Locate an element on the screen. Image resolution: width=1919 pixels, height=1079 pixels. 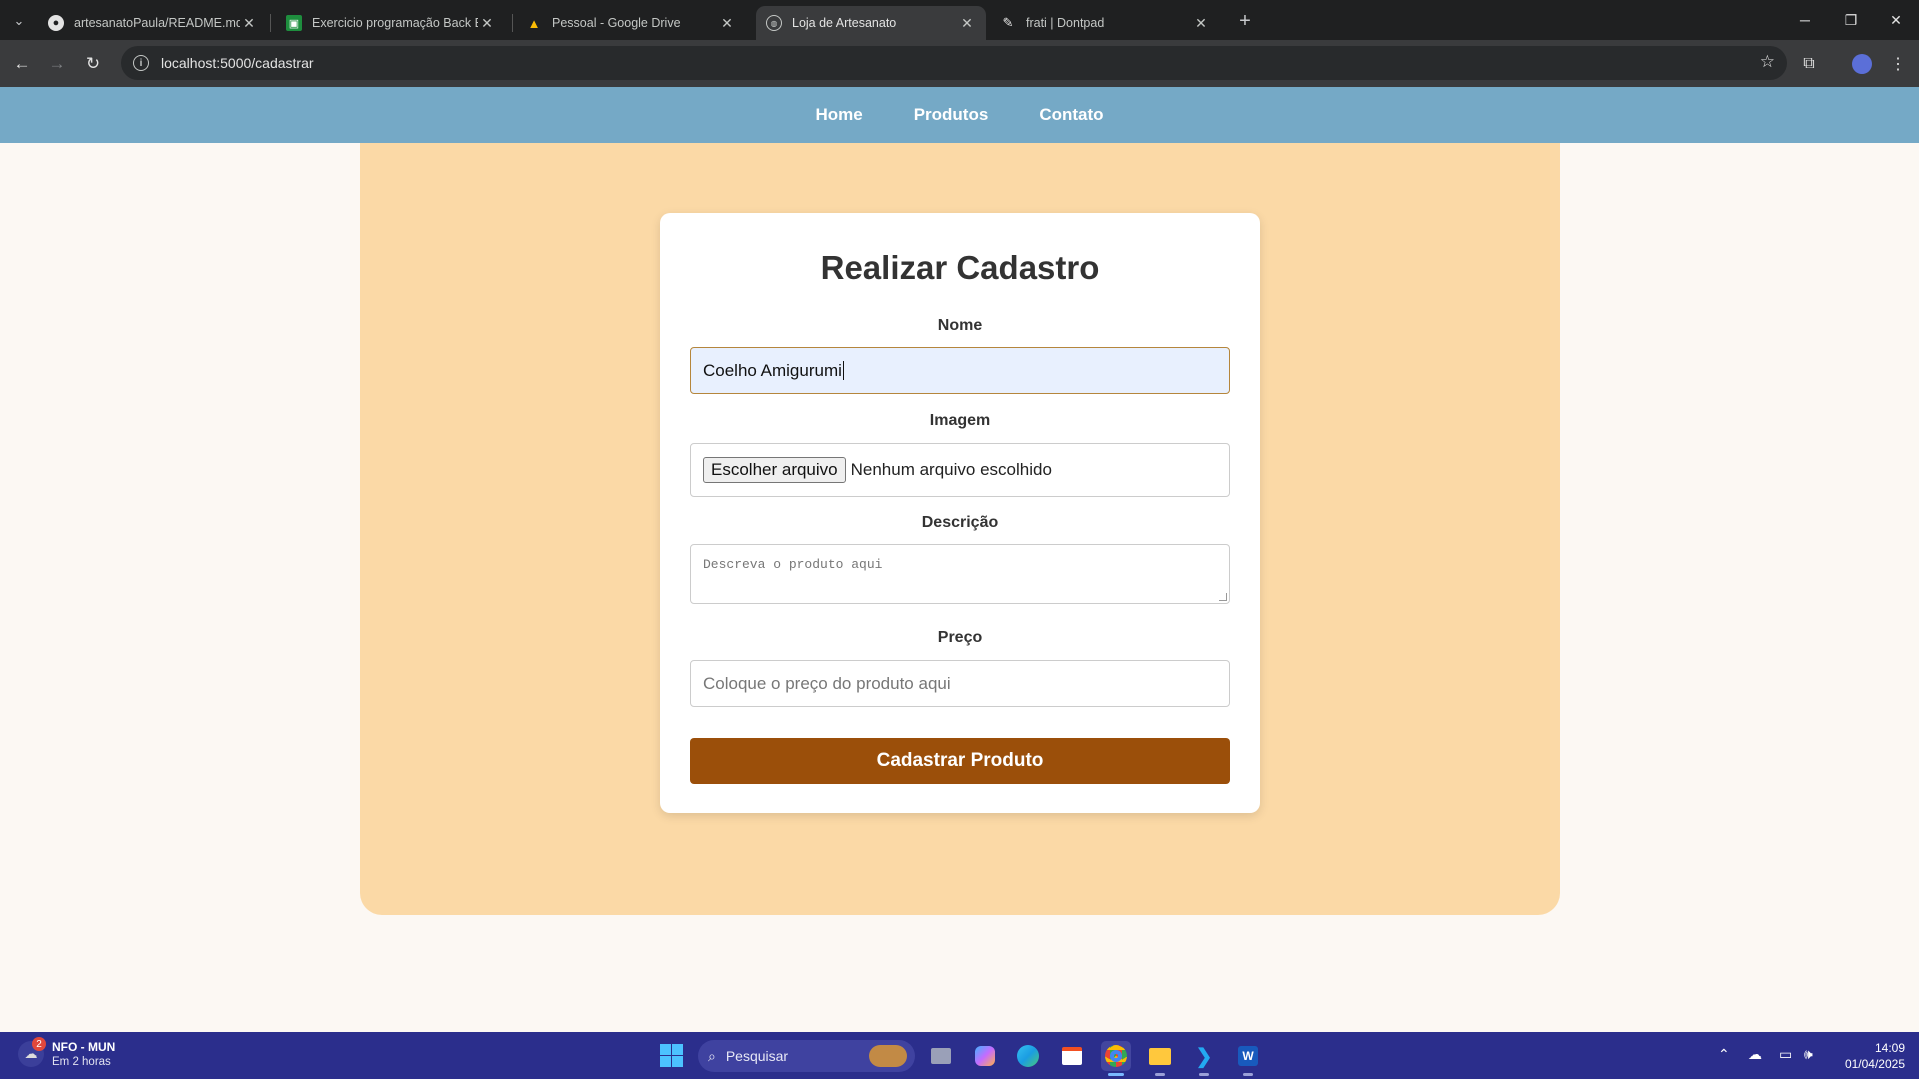
network-icon: ▭ is located at coordinates (1785, 1054).